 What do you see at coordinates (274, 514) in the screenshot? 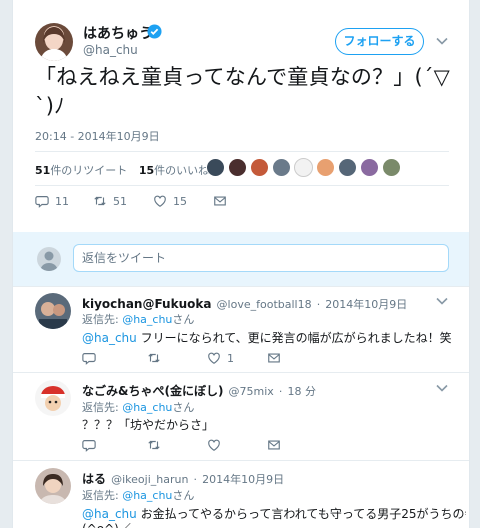
I see `reply-text: @ha_chu お金払ってやるからって言われても守ってる男子25がうちの会社に＼` at bounding box center [274, 514].